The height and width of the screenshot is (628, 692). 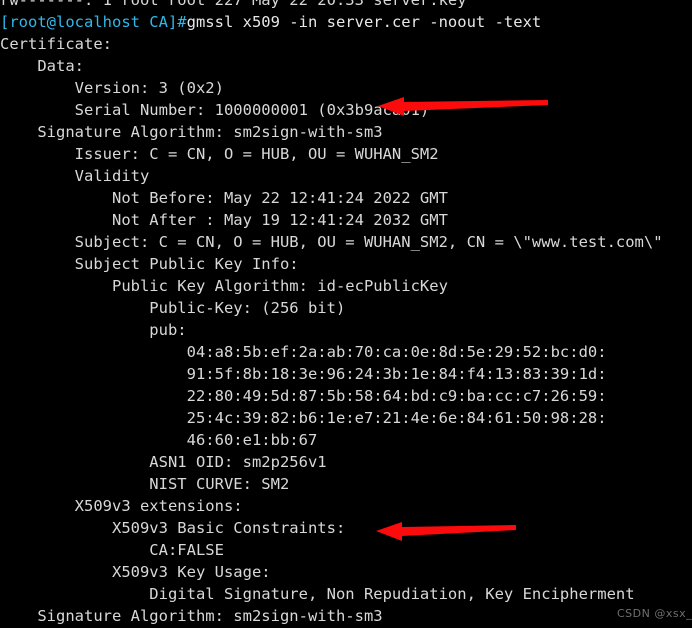 I want to click on terminal-line: CA:FALSE, so click(x=346, y=550).